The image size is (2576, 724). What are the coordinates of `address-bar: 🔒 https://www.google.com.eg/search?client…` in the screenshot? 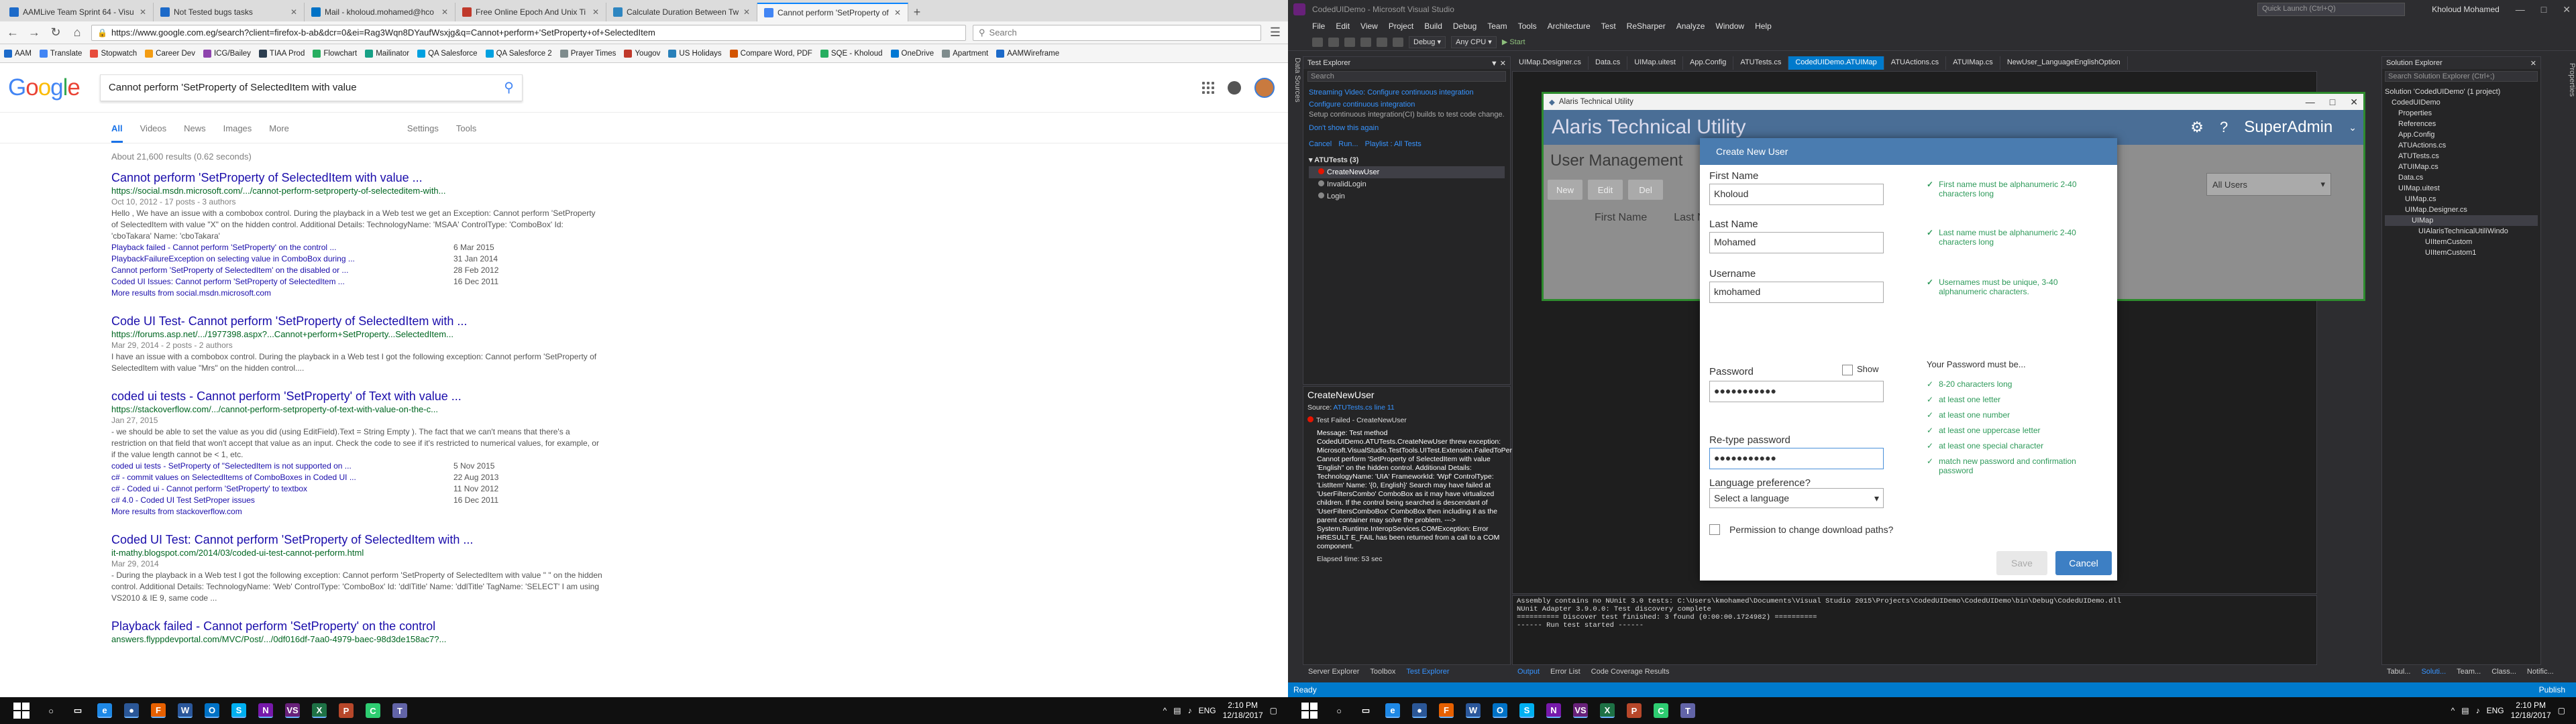 It's located at (528, 32).